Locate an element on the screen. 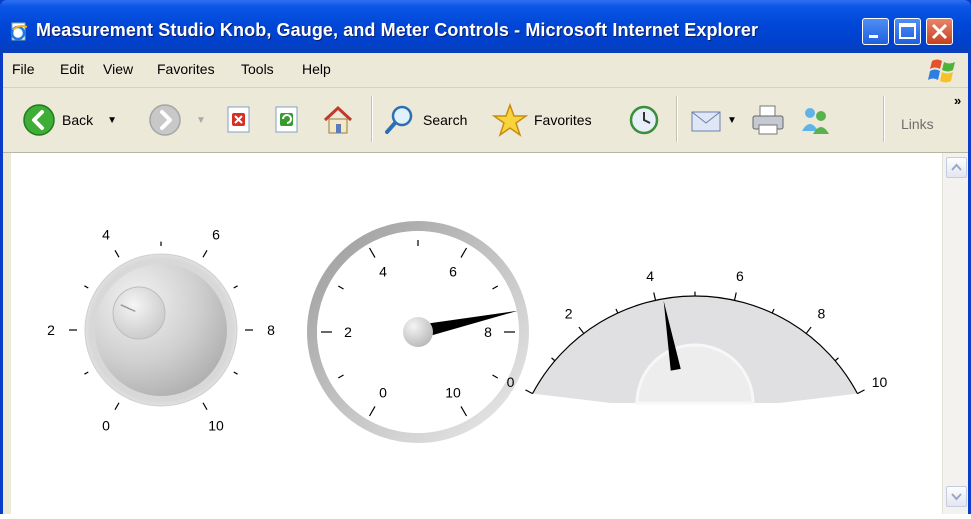 The height and width of the screenshot is (519, 971). home-button is located at coordinates (338, 120).